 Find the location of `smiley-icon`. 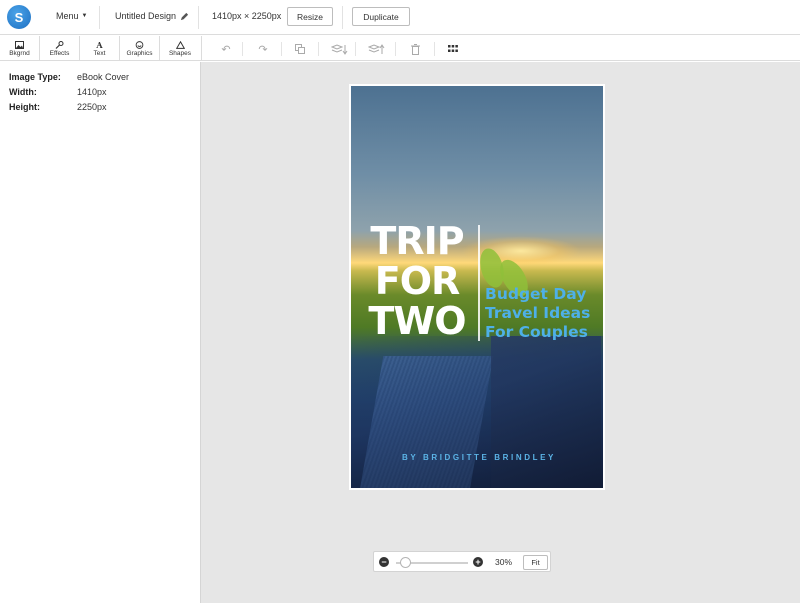

smiley-icon is located at coordinates (139, 44).